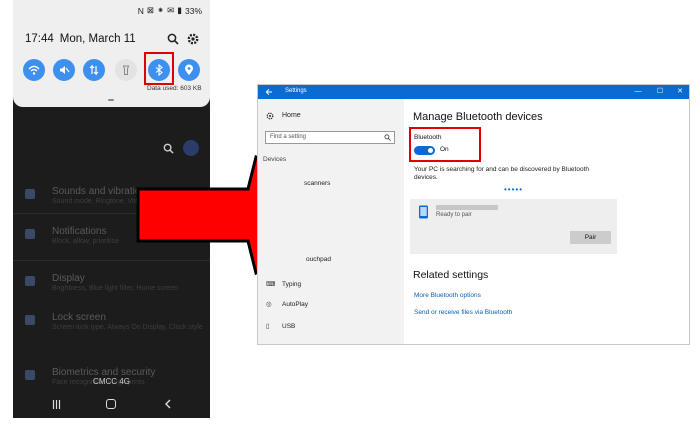 This screenshot has height=428, width=700. I want to click on more-bluetooth-options-link: More Bluetooth options, so click(447, 295).